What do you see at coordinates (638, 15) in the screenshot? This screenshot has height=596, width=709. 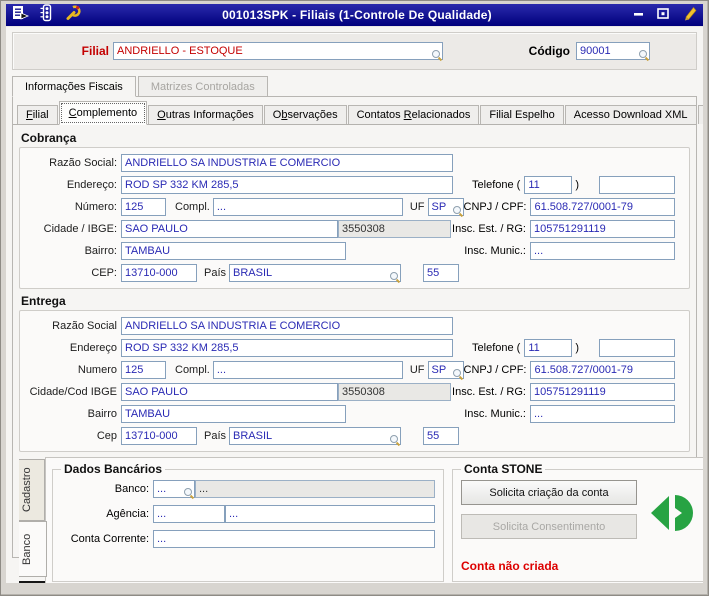 I see `minimize-icon` at bounding box center [638, 15].